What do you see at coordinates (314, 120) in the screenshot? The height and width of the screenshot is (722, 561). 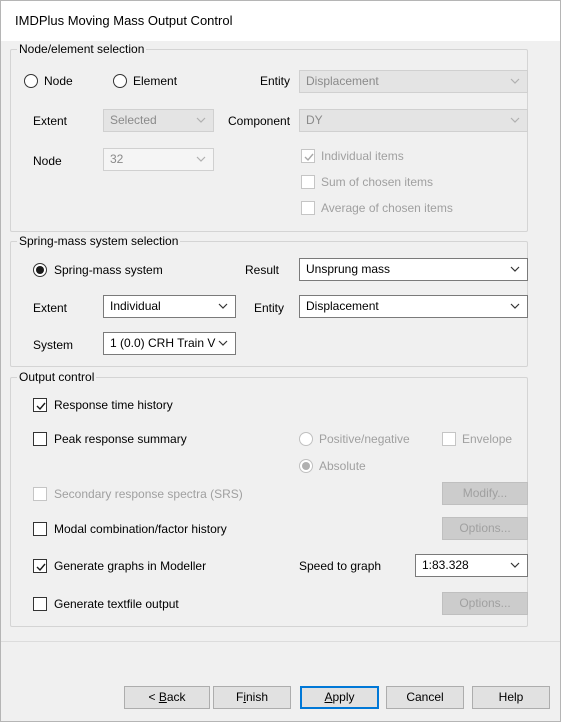 I see `component-value: DY` at bounding box center [314, 120].